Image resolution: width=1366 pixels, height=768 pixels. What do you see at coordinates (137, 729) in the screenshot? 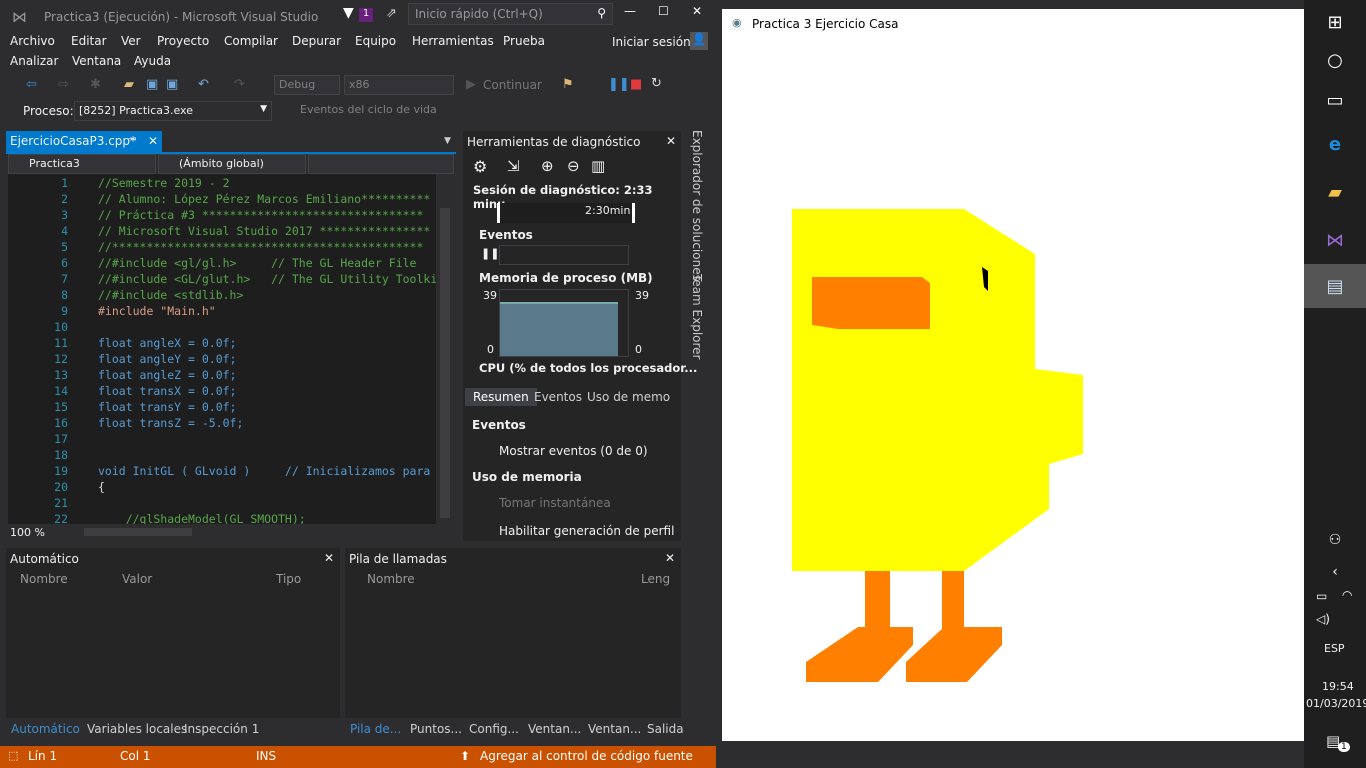
I see `tab-variables-locales: Variables locales` at bounding box center [137, 729].